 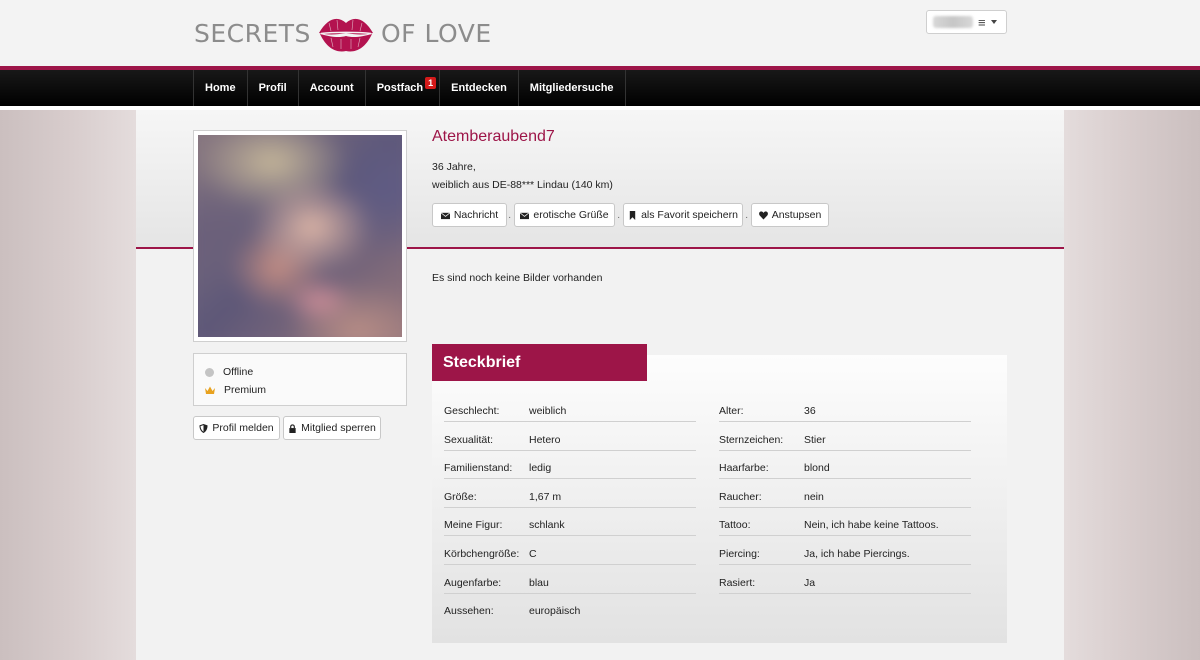 I want to click on nav-label: Profil, so click(x=272, y=88).